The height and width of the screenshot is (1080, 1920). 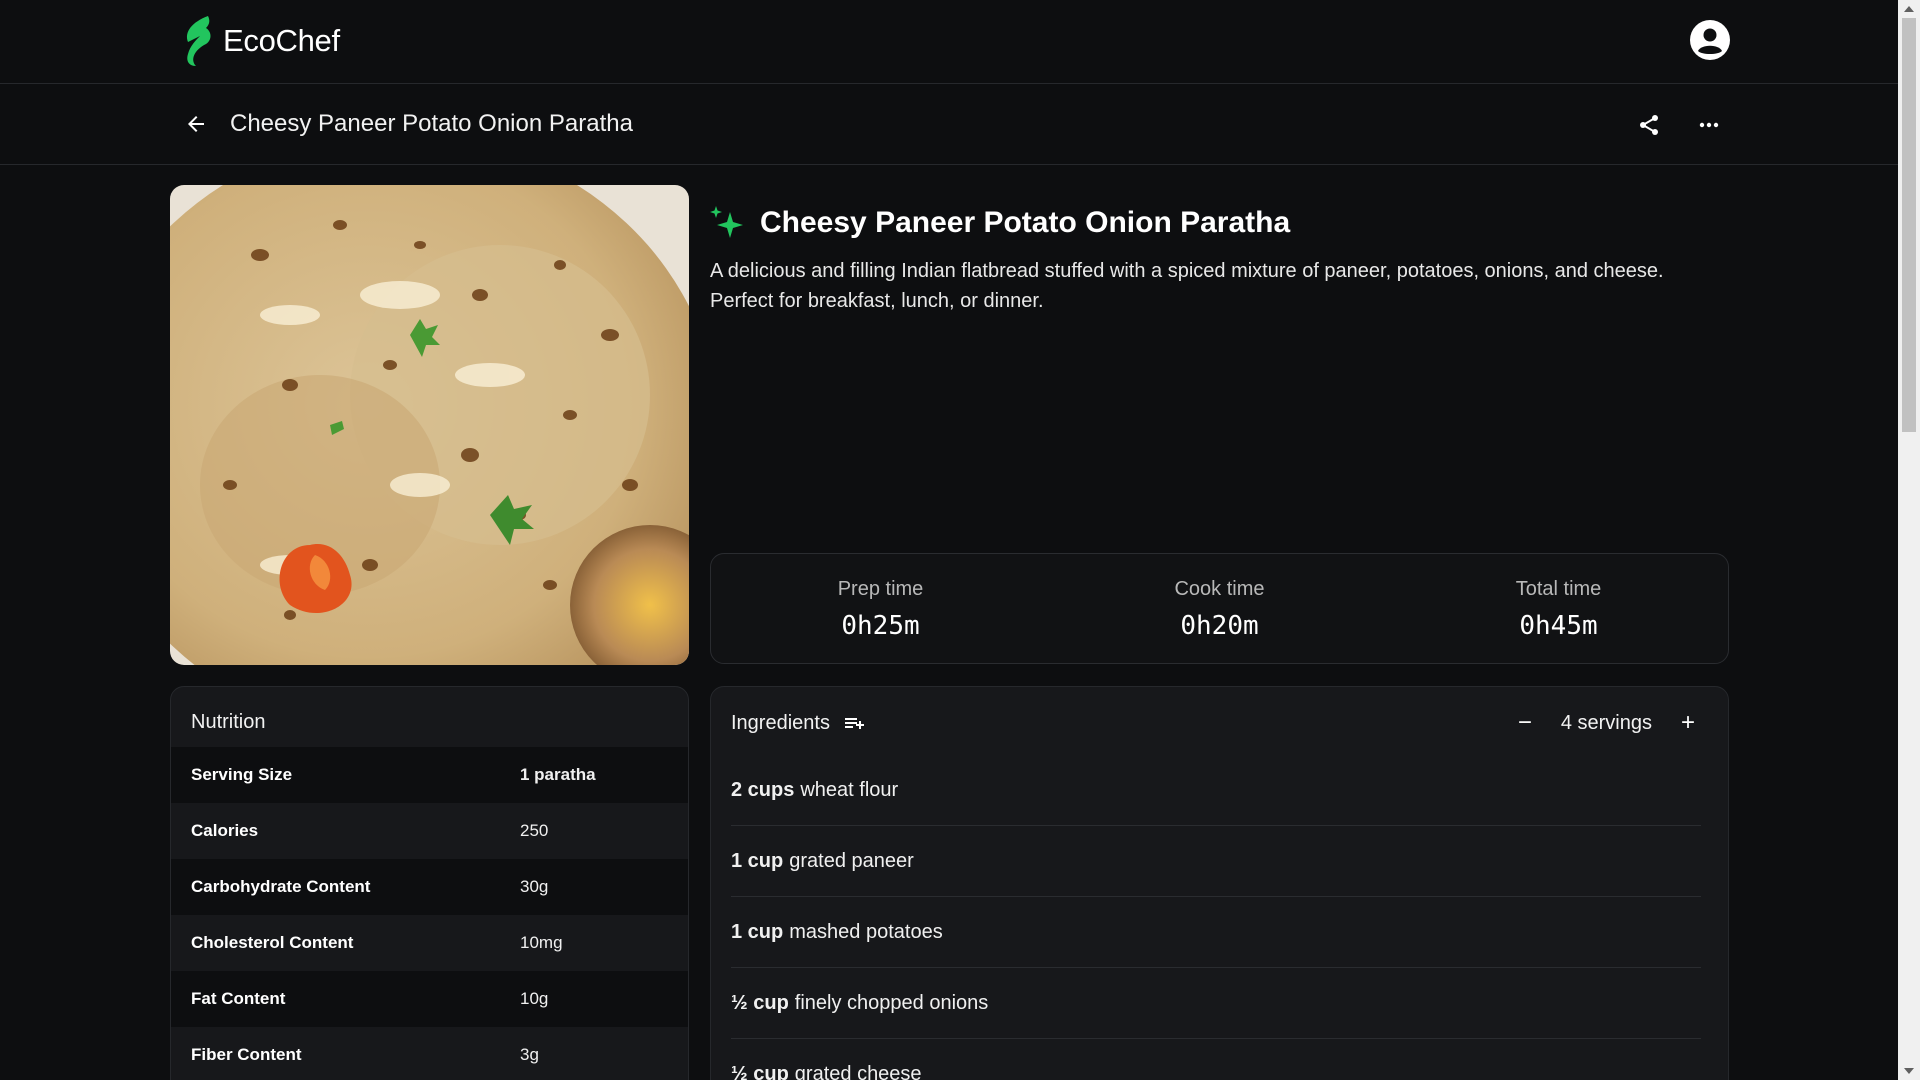 What do you see at coordinates (281, 40) in the screenshot?
I see `brand-name: EcoChef` at bounding box center [281, 40].